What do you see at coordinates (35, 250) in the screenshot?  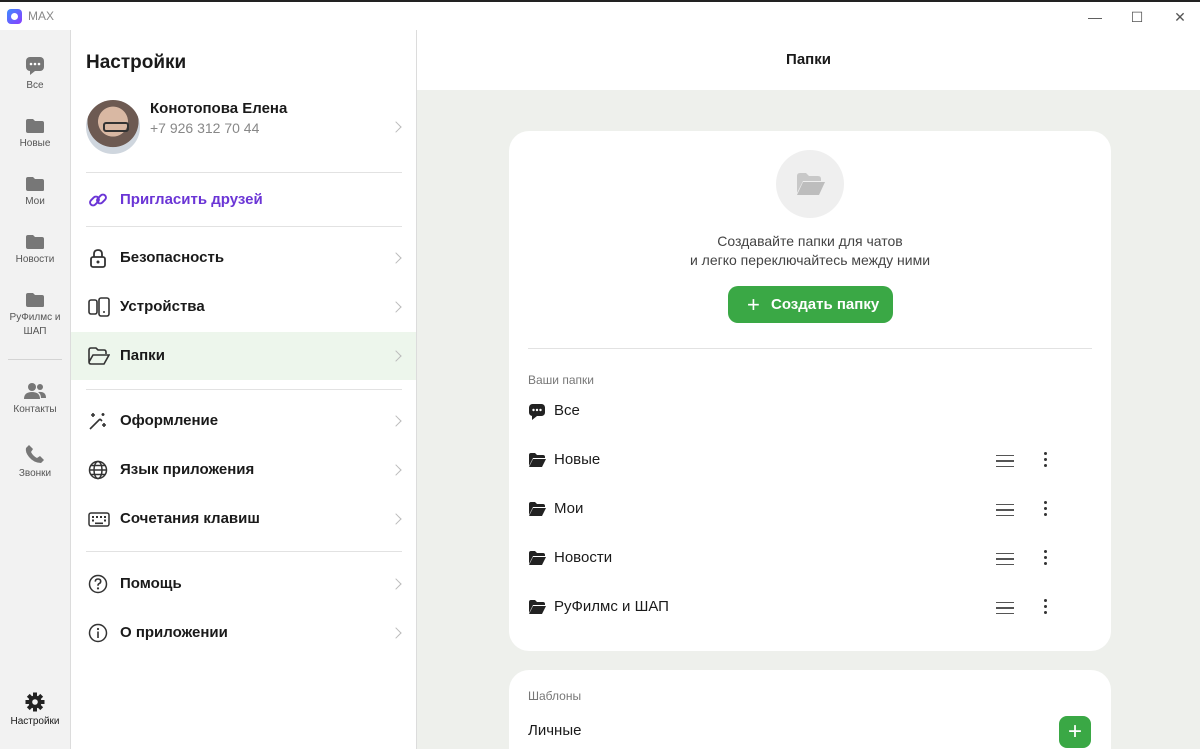 I see `rail-item-news: Новости` at bounding box center [35, 250].